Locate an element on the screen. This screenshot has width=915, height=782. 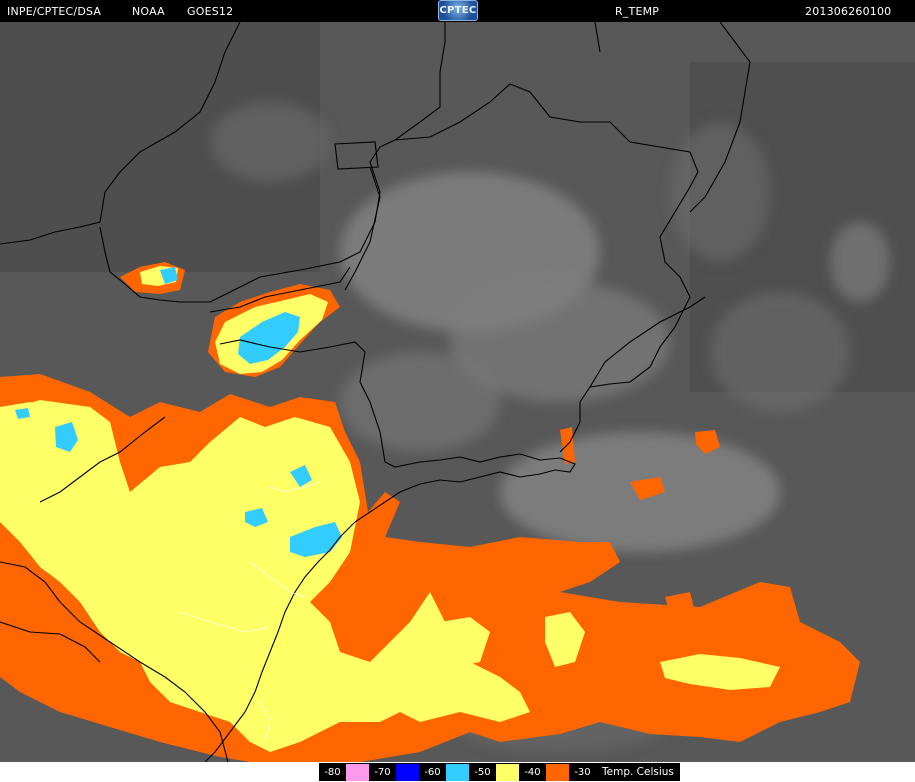
legend-label-60: -60 is located at coordinates (432, 772).